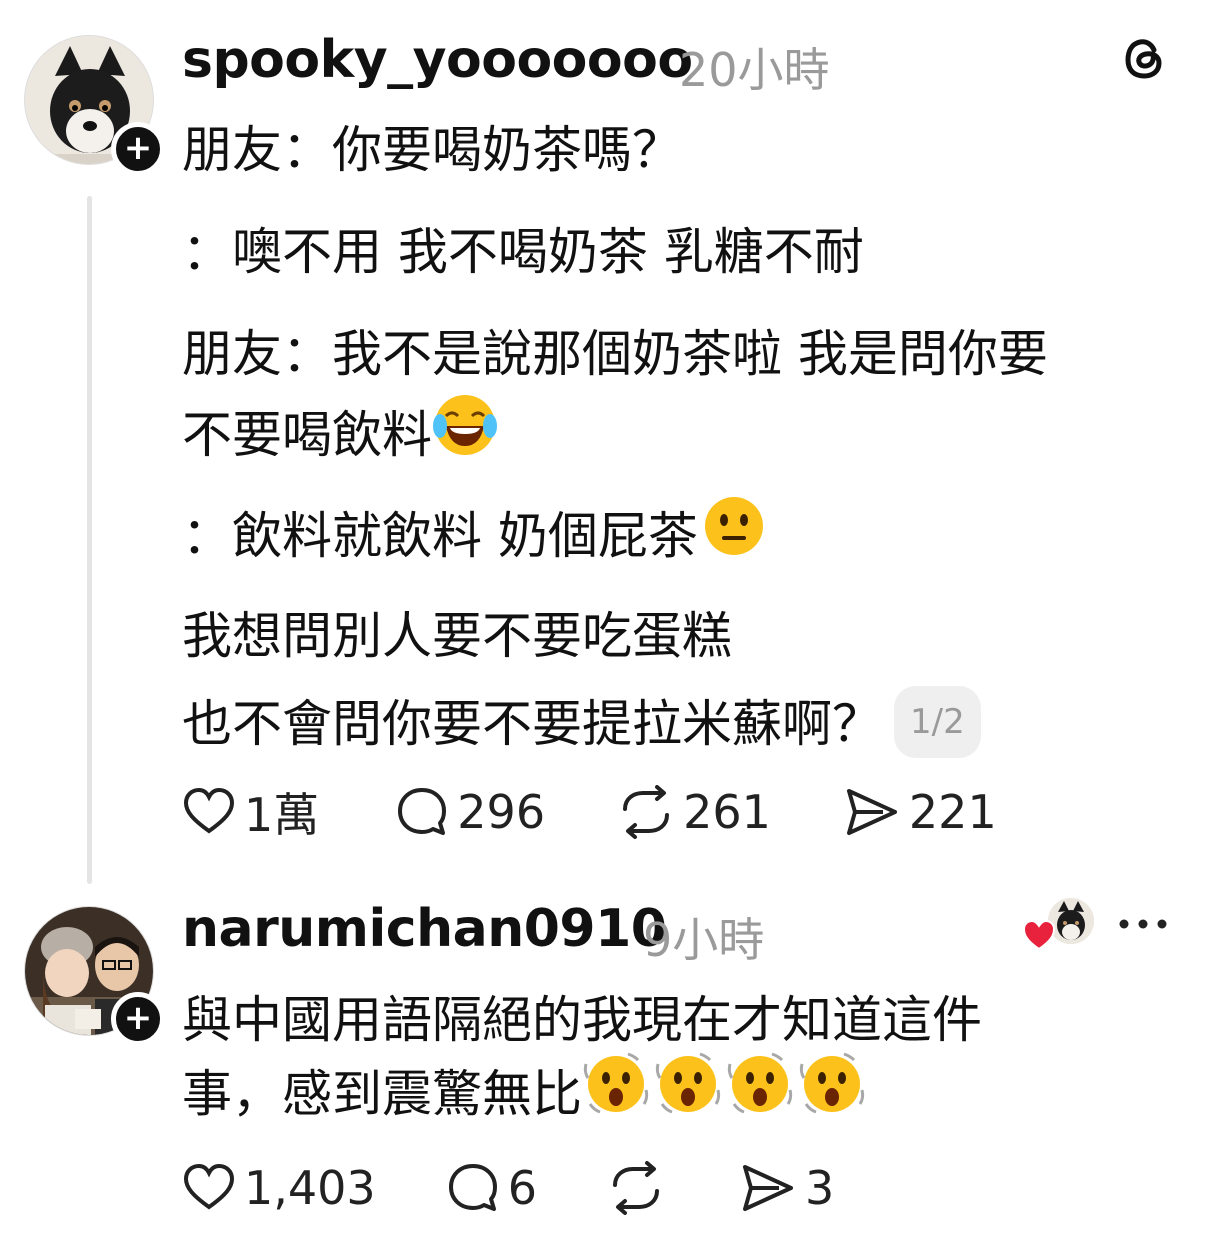 The height and width of the screenshot is (1236, 1206). Describe the element at coordinates (754, 70) in the screenshot. I see `post-timestamp: 20小時` at that location.